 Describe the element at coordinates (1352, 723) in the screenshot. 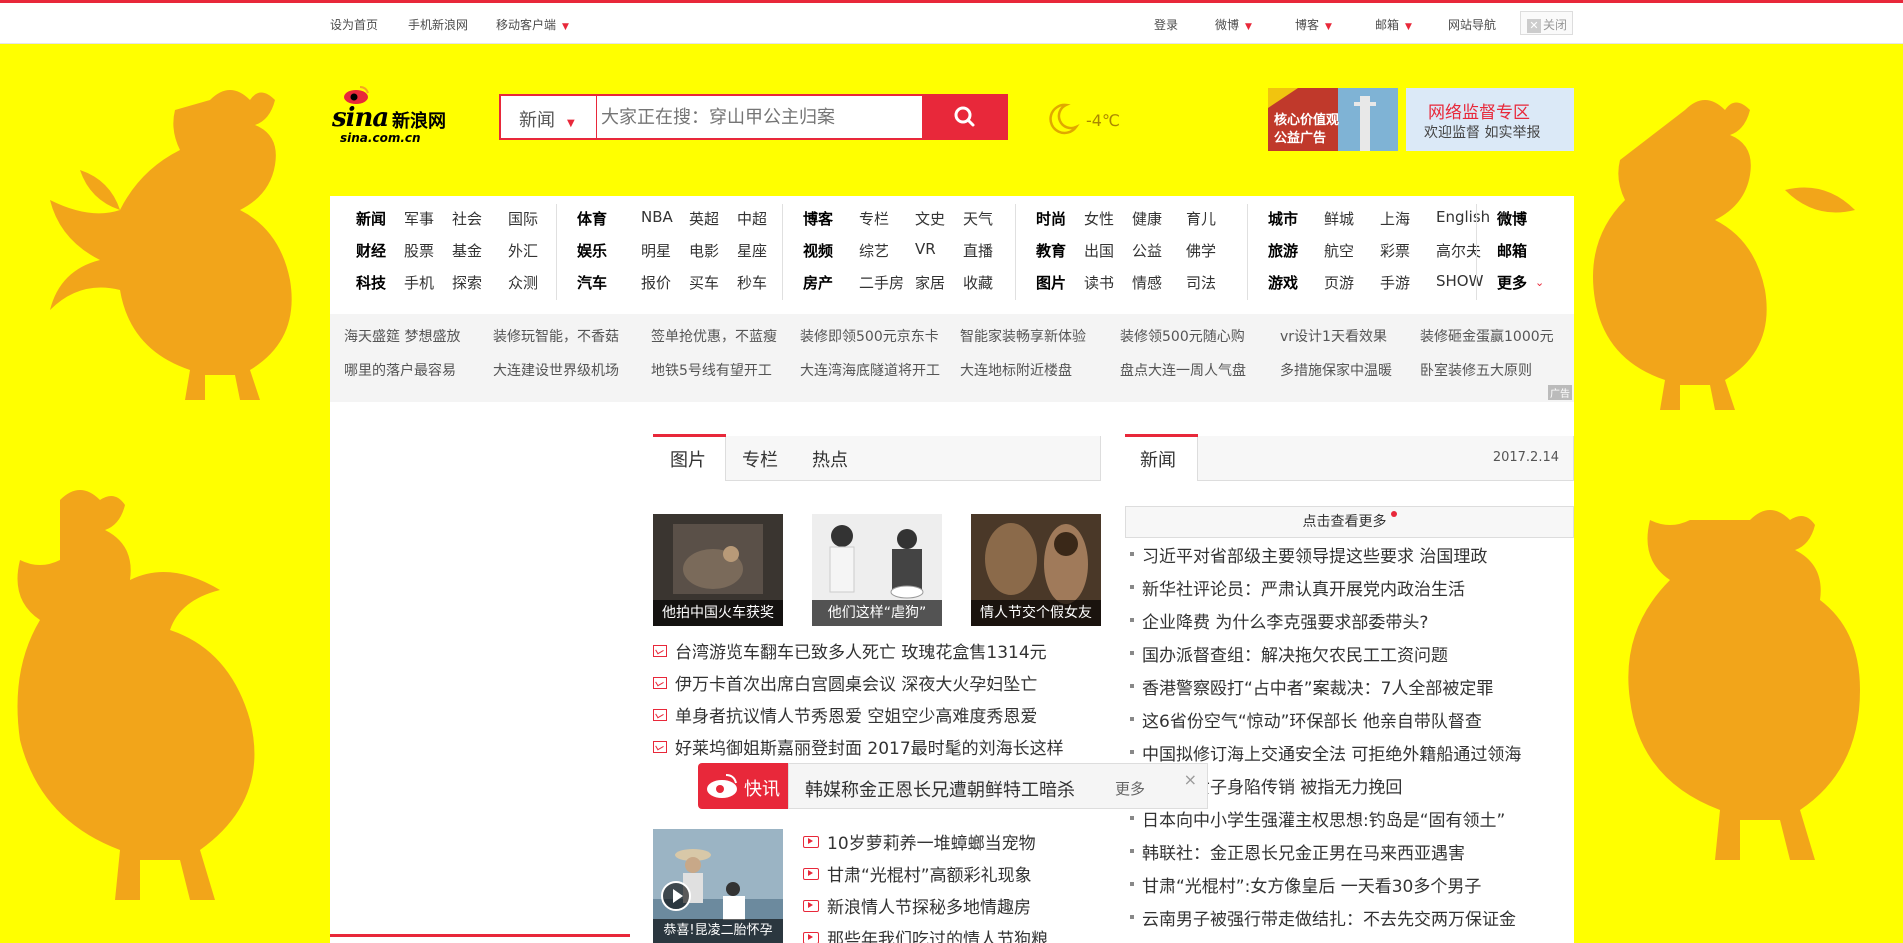

I see `news-item: 这6省份空气“惊动”环保部长 他亲自带队督查` at that location.